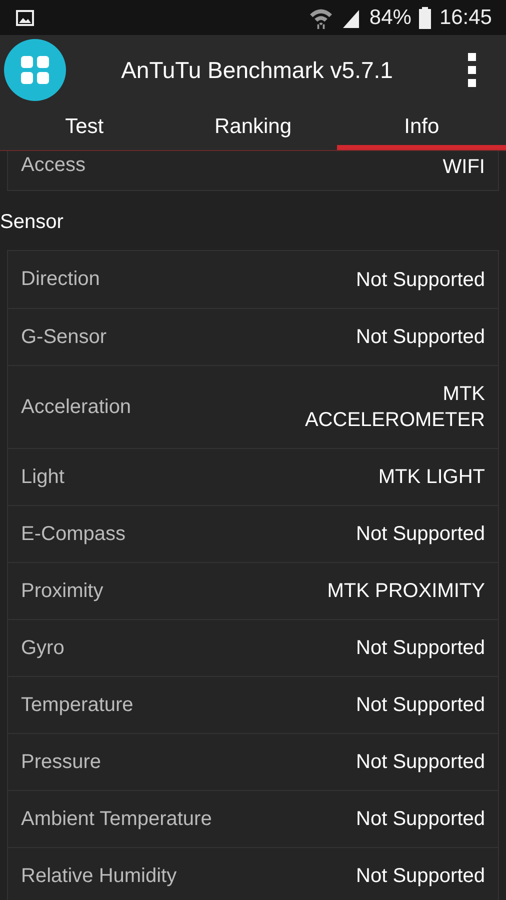 The height and width of the screenshot is (900, 506). What do you see at coordinates (64, 337) in the screenshot?
I see `row-label: G-Sensor` at bounding box center [64, 337].